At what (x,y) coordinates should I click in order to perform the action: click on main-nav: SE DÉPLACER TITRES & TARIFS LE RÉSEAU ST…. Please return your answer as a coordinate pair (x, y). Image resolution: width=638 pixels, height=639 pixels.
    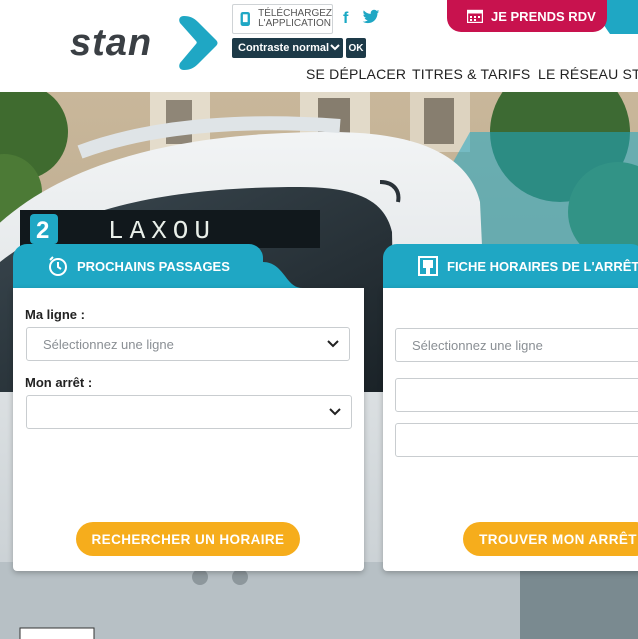
    Looking at the image, I should click on (319, 76).